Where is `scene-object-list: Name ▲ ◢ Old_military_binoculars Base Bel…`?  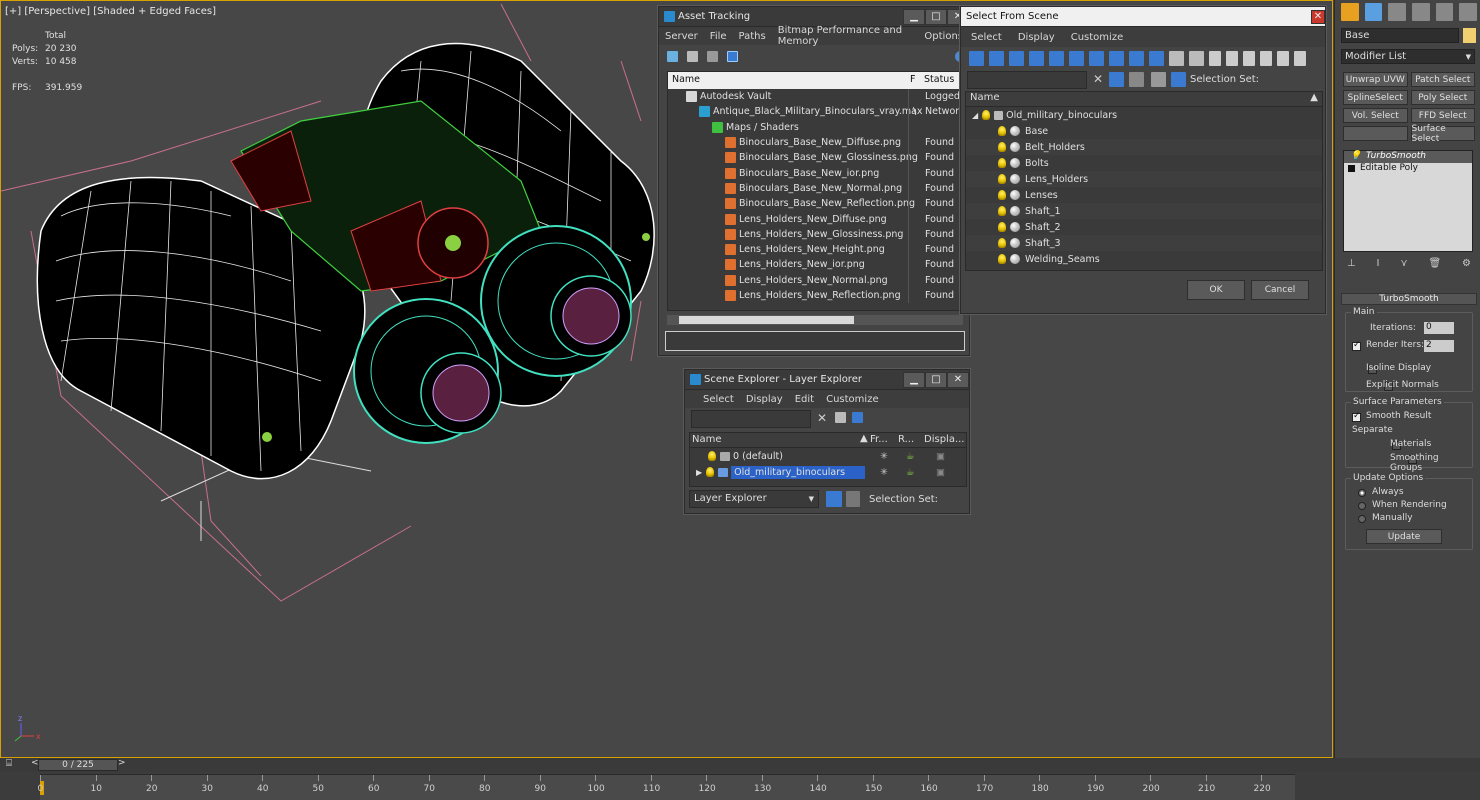 scene-object-list: Name ▲ ◢ Old_military_binoculars Base Bel… is located at coordinates (1144, 181).